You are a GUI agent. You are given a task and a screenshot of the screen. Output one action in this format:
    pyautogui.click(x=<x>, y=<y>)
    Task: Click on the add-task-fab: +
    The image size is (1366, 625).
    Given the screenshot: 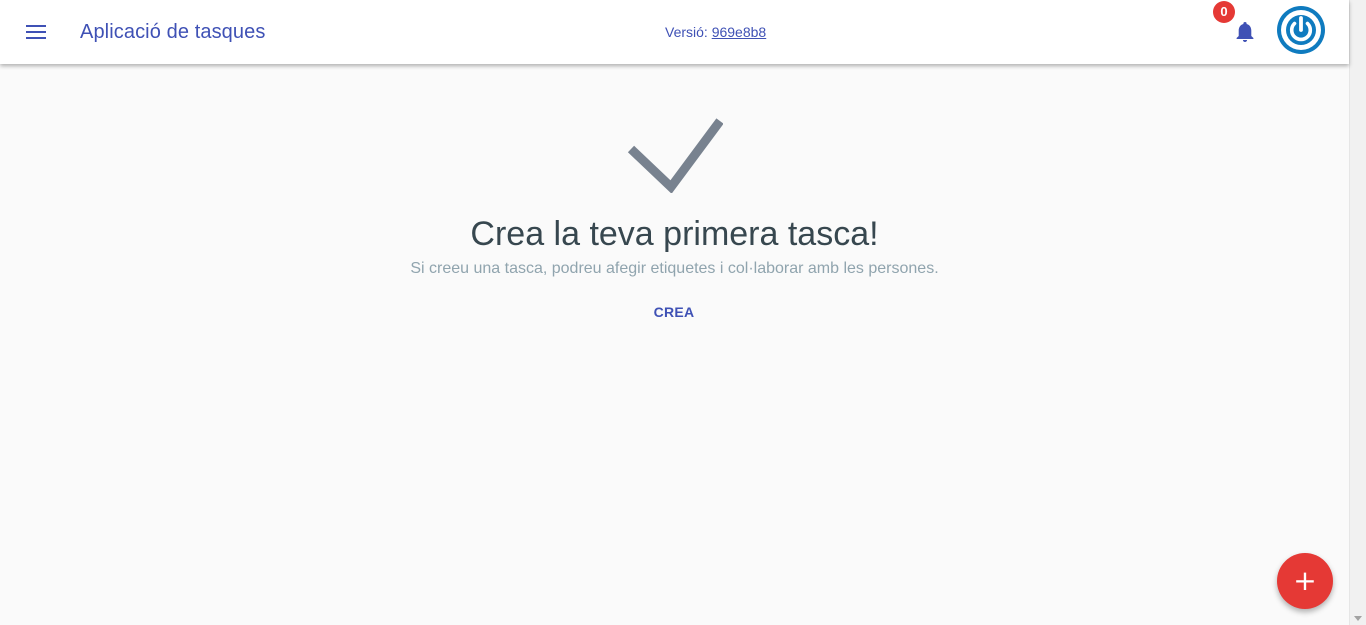 What is the action you would take?
    pyautogui.click(x=1305, y=581)
    